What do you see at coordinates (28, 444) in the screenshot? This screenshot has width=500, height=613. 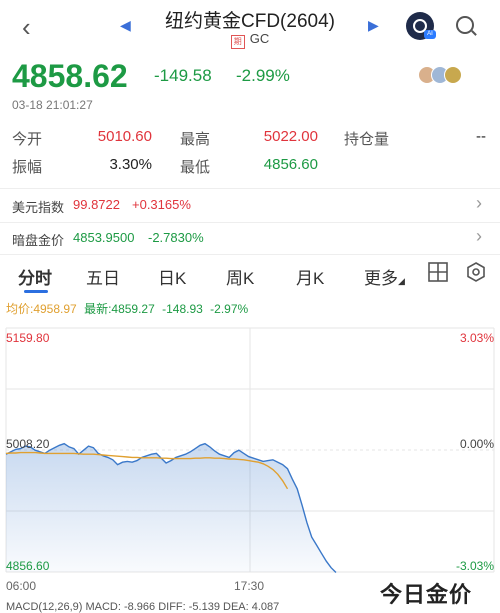 I see `y-axis-left-tick: 5008.20` at bounding box center [28, 444].